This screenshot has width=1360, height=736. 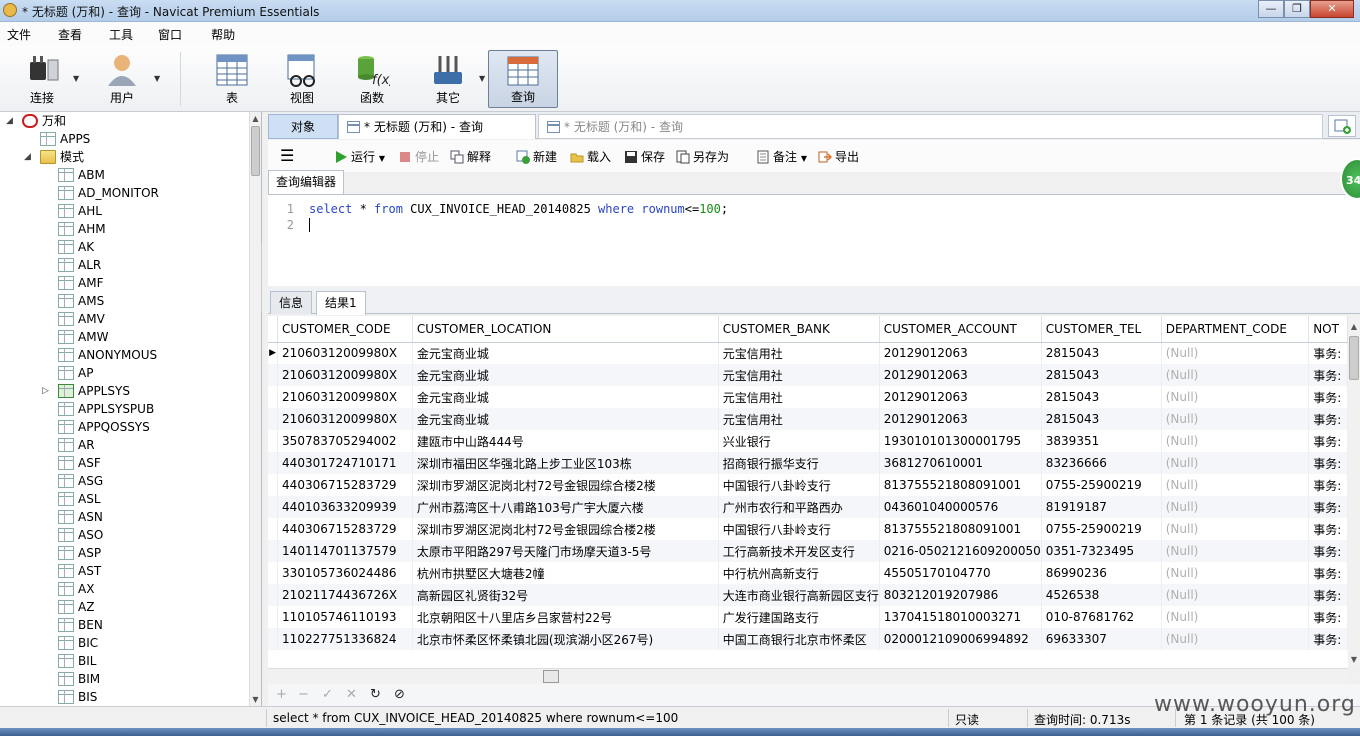 I want to click on scrollbar-thumb, so click(x=1354, y=358).